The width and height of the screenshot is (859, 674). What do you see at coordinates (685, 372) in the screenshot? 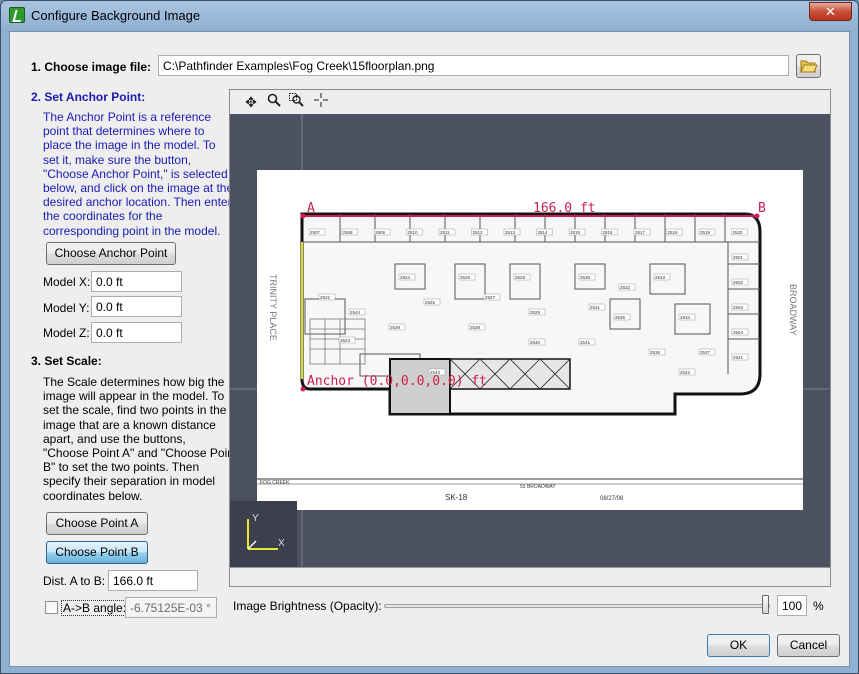
I see `room-number: 2542` at bounding box center [685, 372].